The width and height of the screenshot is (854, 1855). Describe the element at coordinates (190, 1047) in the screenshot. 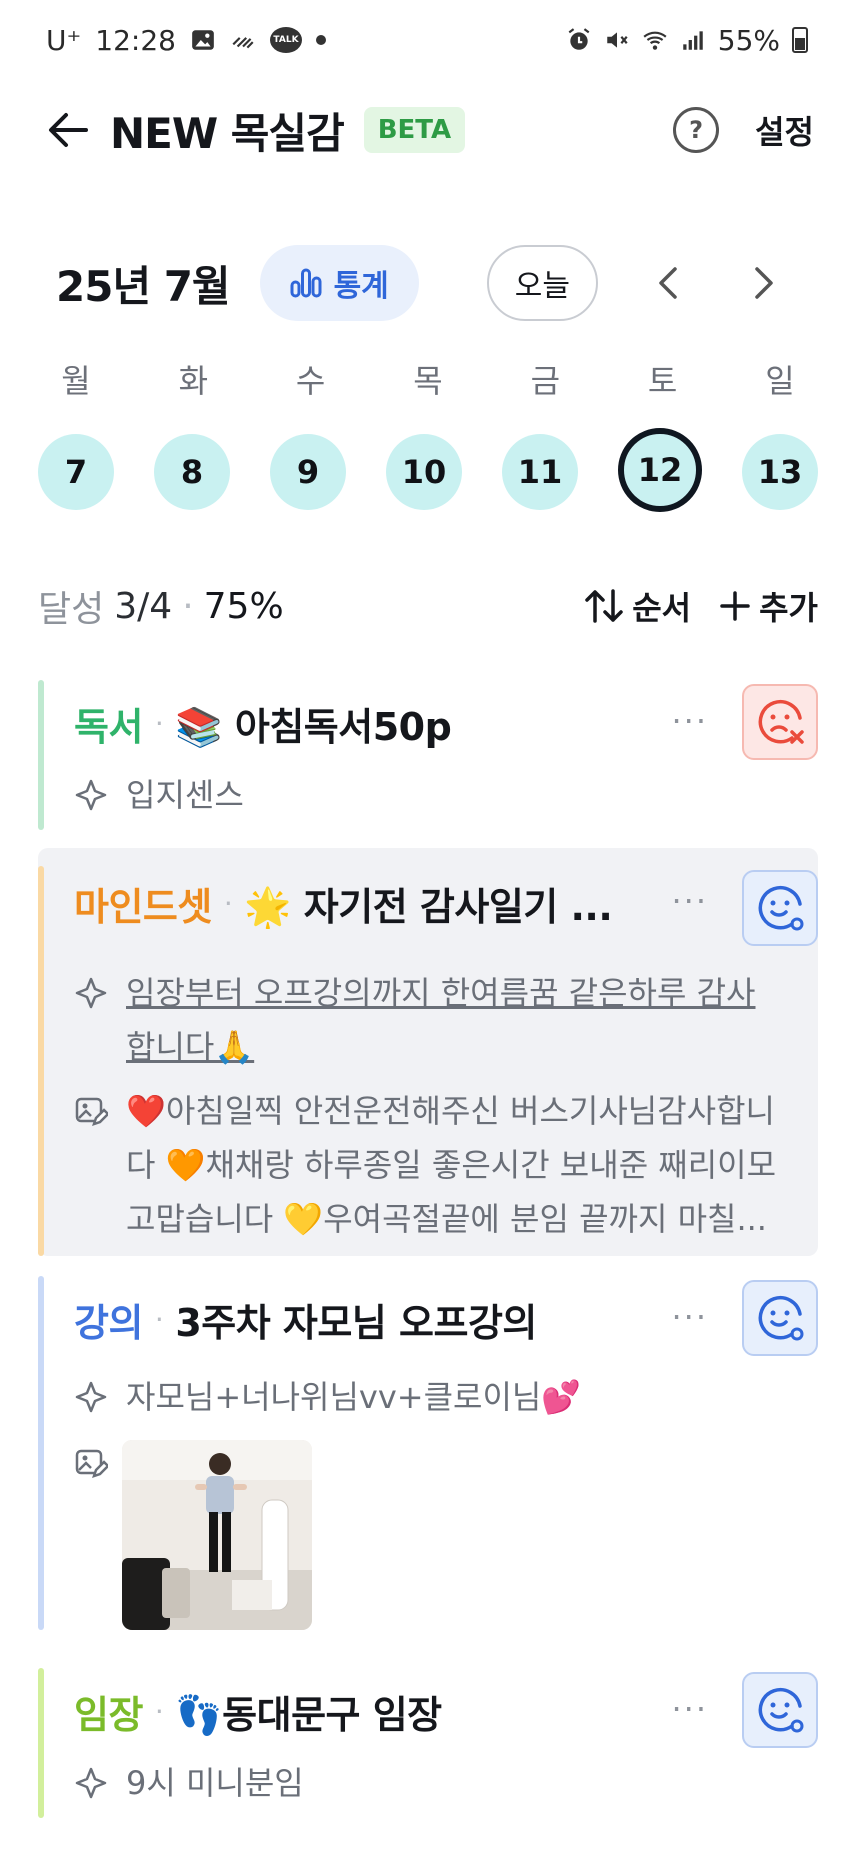

I see `item-note-text: 합니다🙏` at that location.